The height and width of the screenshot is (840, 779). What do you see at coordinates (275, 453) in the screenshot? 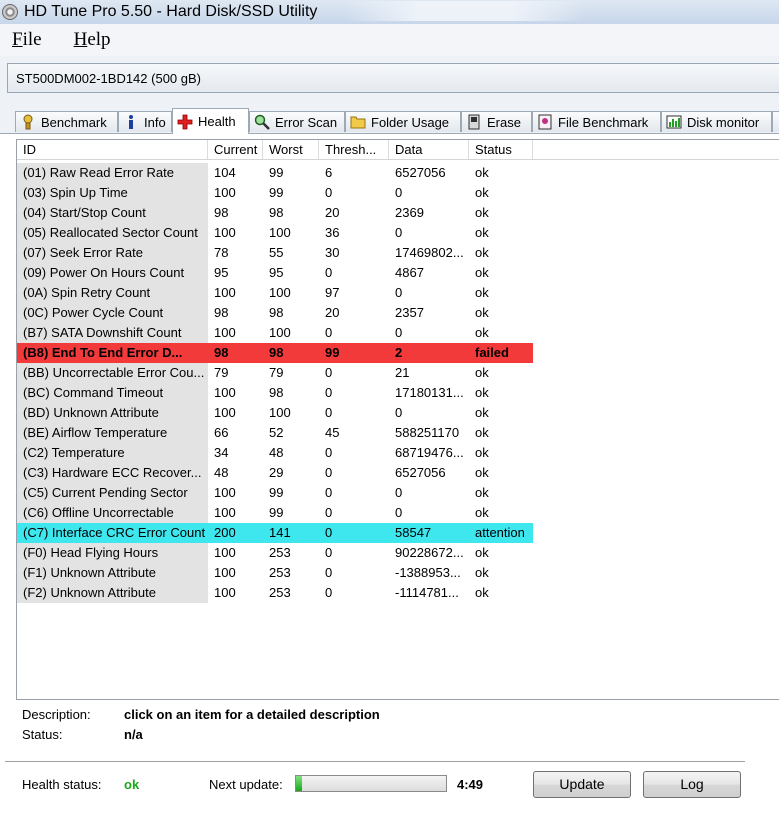
I see `table-row: (C2) Temperature 34 48 0 68719476... ok` at bounding box center [275, 453].